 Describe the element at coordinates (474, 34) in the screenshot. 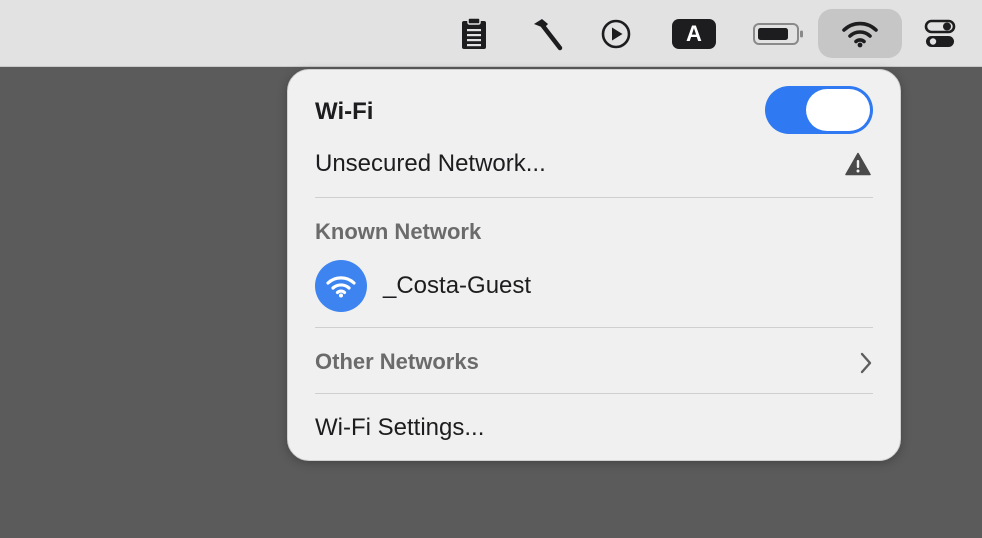

I see `clipboard-icon` at that location.